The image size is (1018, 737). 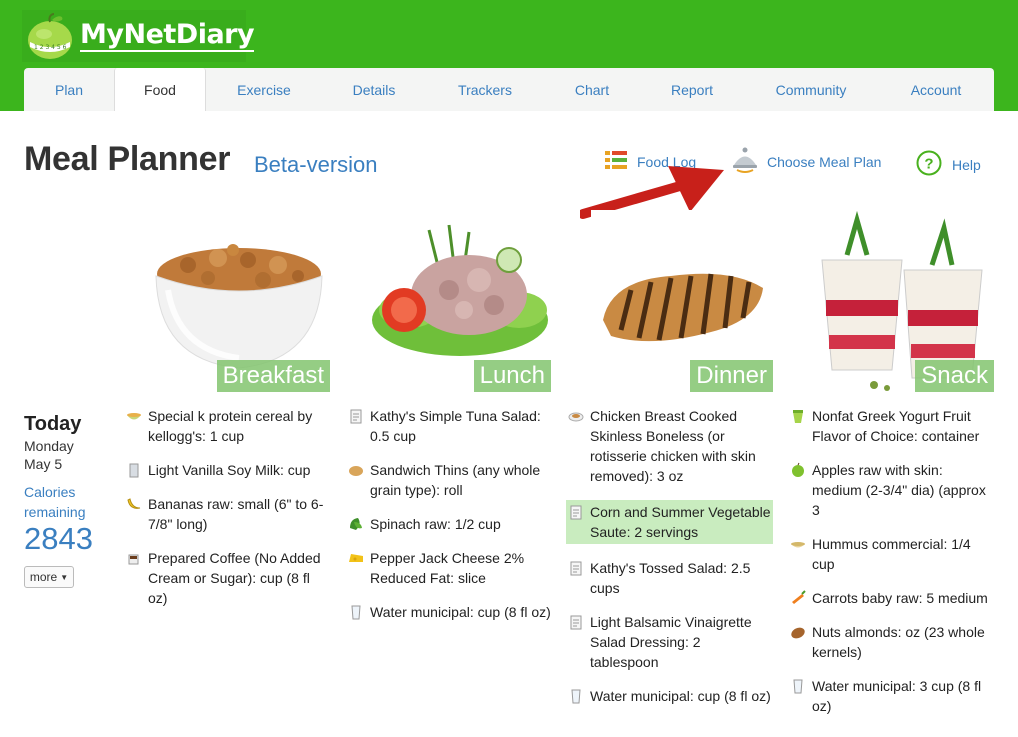 What do you see at coordinates (891, 642) in the screenshot?
I see `list-item: Nuts almonds: oz (23 whole kernels)` at bounding box center [891, 642].